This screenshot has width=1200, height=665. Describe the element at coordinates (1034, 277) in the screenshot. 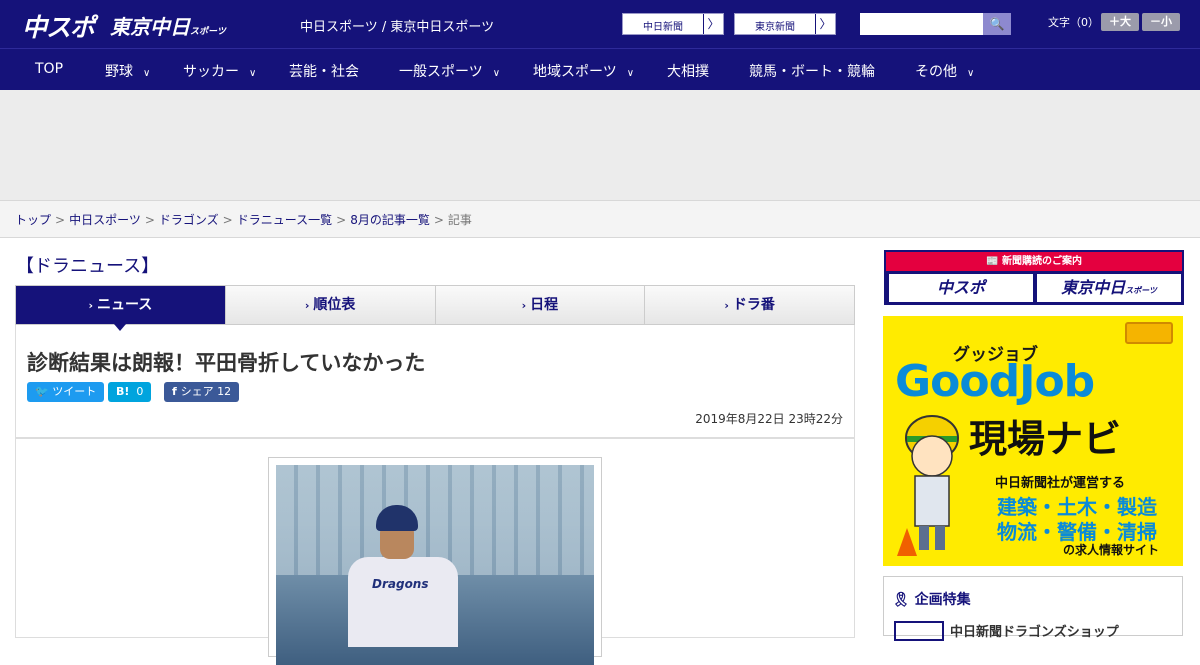

I see `subscription-banner: 📰 新聞購読のご案内 中スポ 東京中日スポーツ` at that location.